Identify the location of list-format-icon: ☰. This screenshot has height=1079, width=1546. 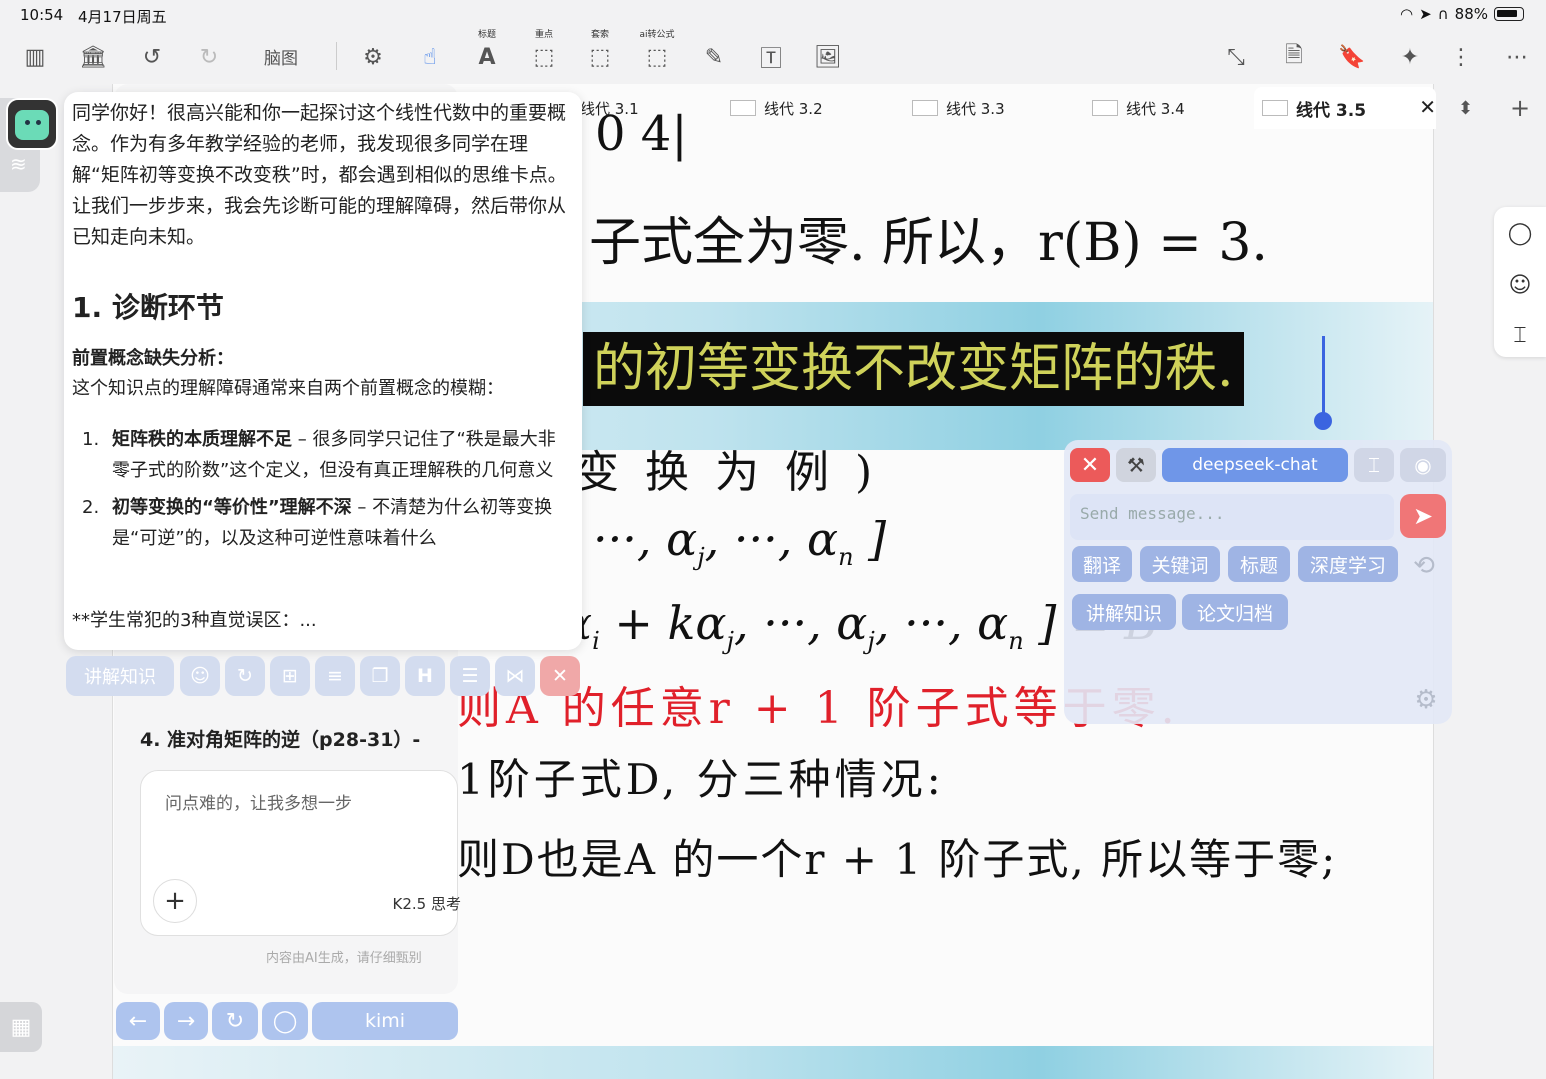
(470, 676).